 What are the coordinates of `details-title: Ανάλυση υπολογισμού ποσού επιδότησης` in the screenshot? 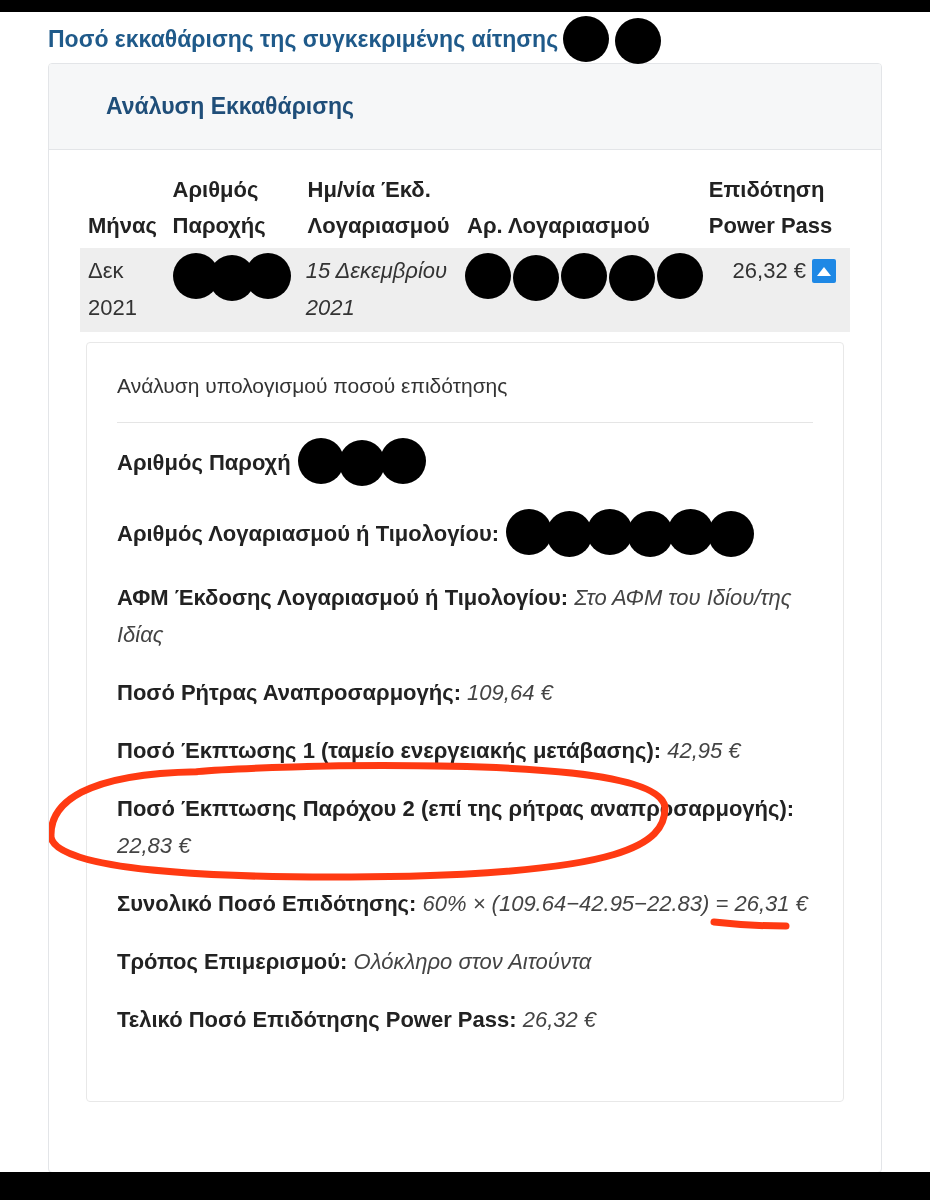 It's located at (313, 386).